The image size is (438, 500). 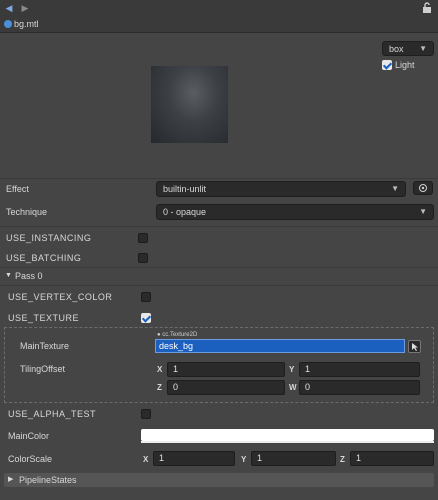 What do you see at coordinates (189, 104) in the screenshot?
I see `material-preview` at bounding box center [189, 104].